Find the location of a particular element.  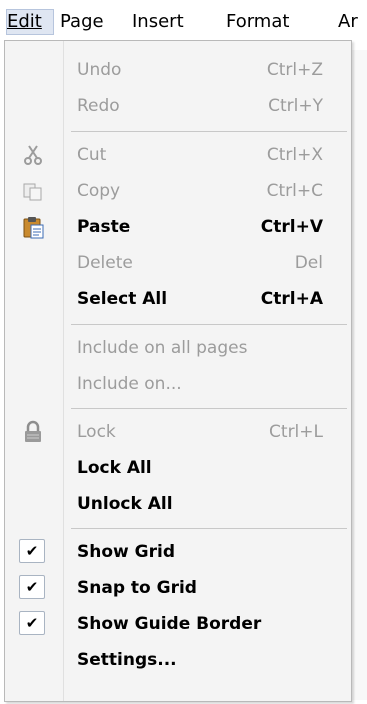

paste-label: Paste is located at coordinates (104, 227).